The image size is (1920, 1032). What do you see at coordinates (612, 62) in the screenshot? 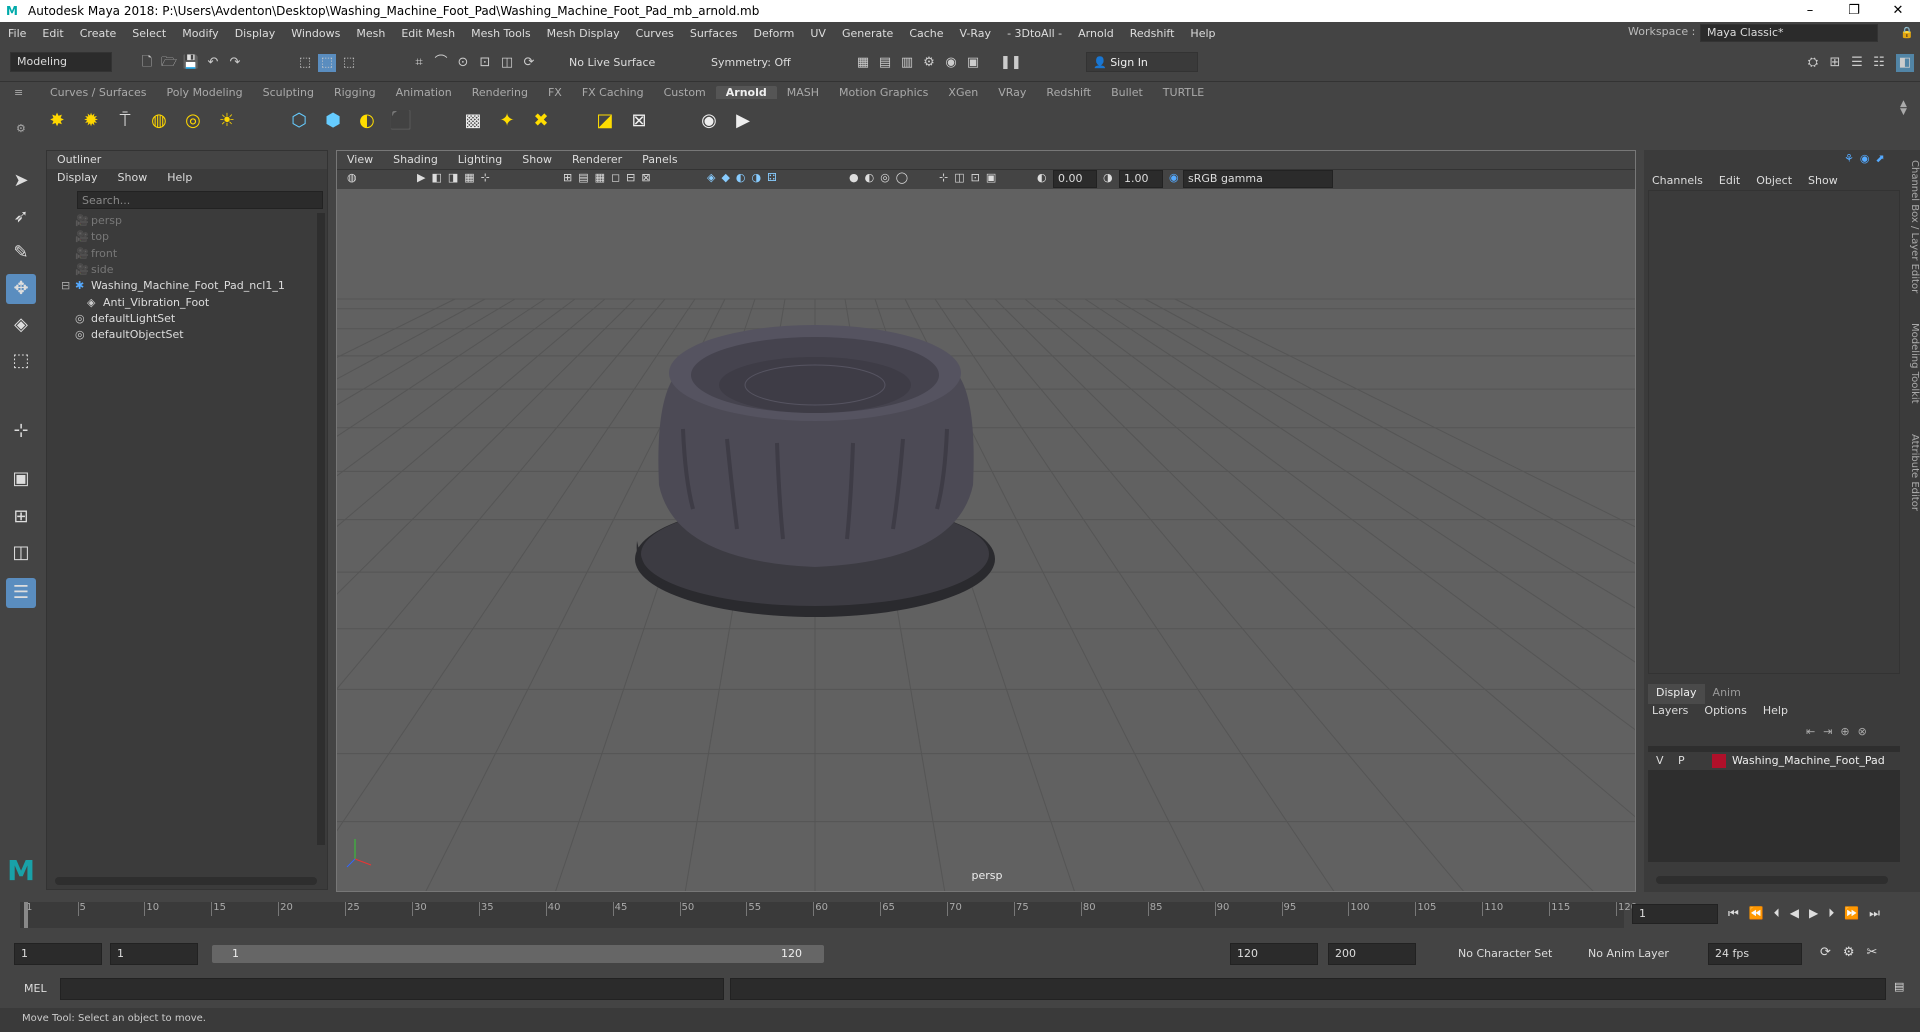
I see `live-surface-label: No Live Surface` at bounding box center [612, 62].